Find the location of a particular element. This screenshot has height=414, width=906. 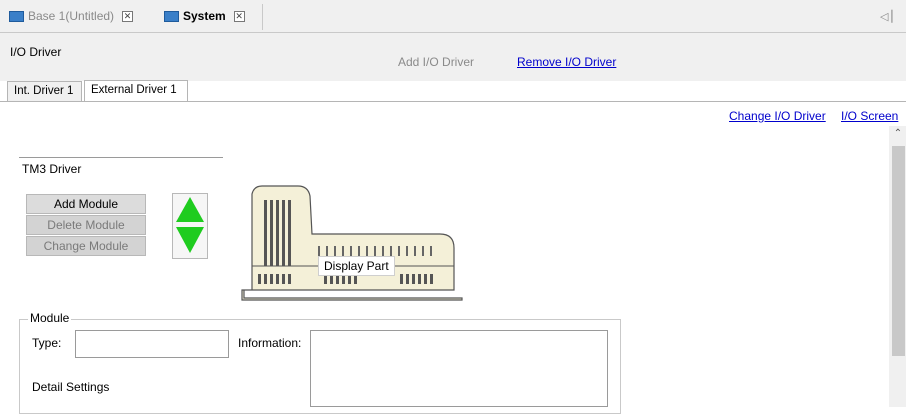

io-screen-link: I/O Screen is located at coordinates (869, 116).